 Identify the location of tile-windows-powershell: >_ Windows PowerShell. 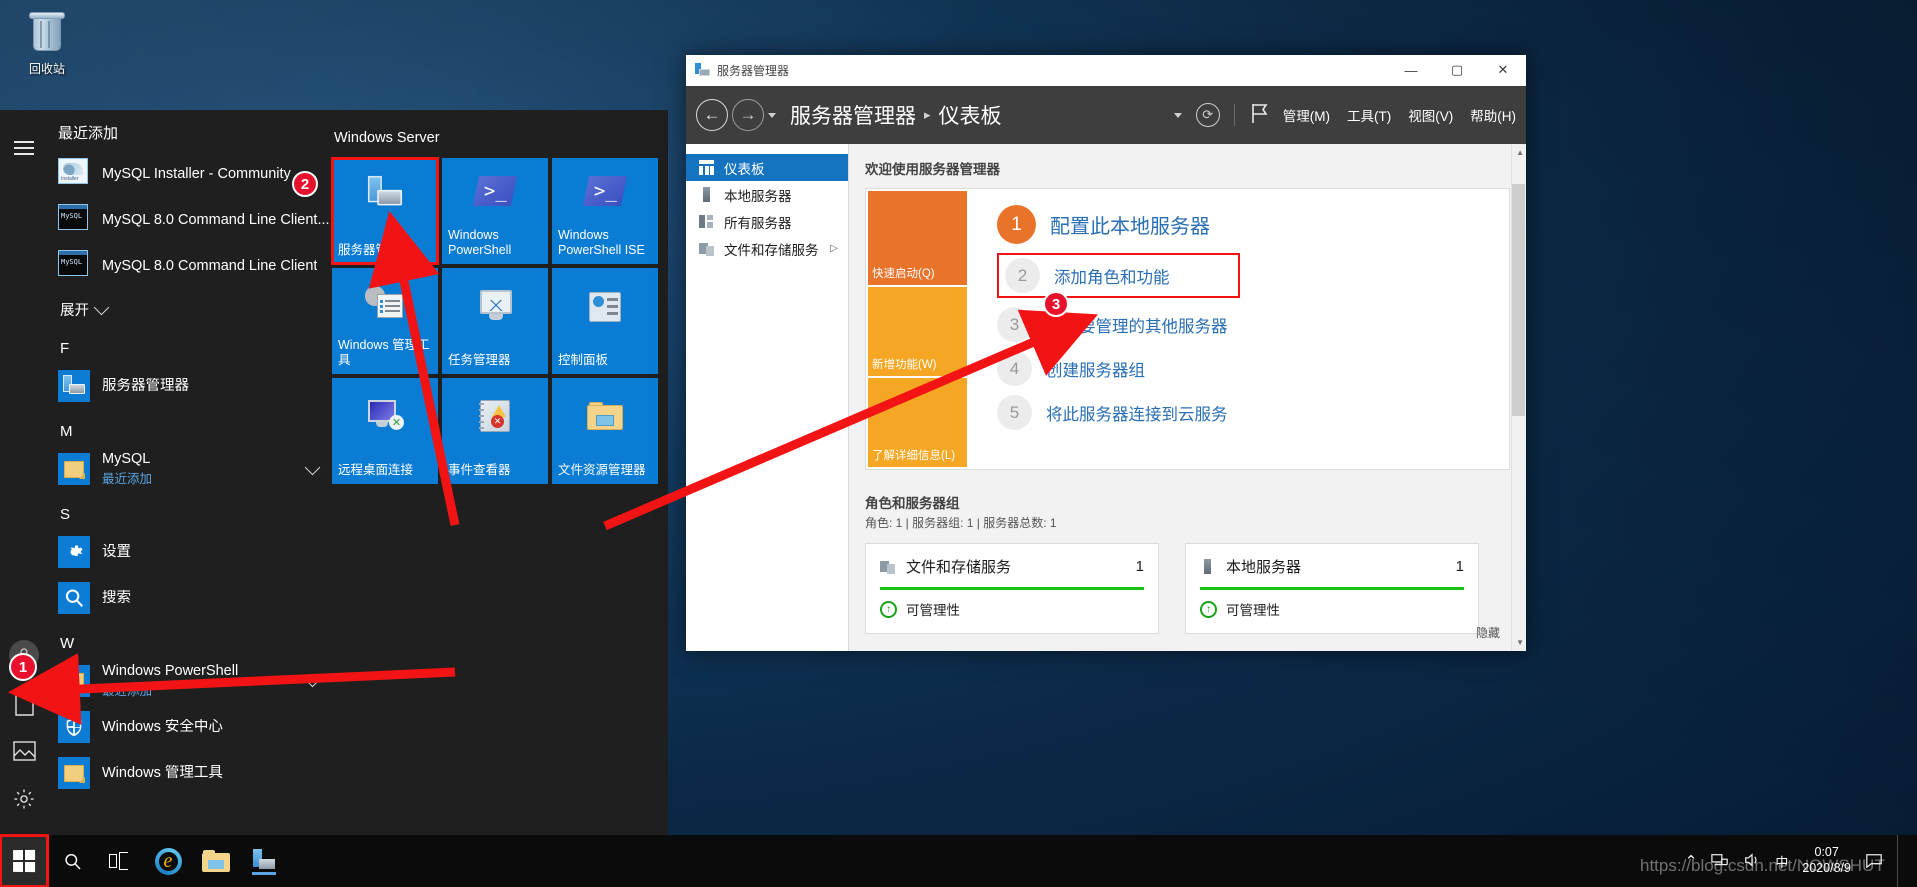
(495, 211).